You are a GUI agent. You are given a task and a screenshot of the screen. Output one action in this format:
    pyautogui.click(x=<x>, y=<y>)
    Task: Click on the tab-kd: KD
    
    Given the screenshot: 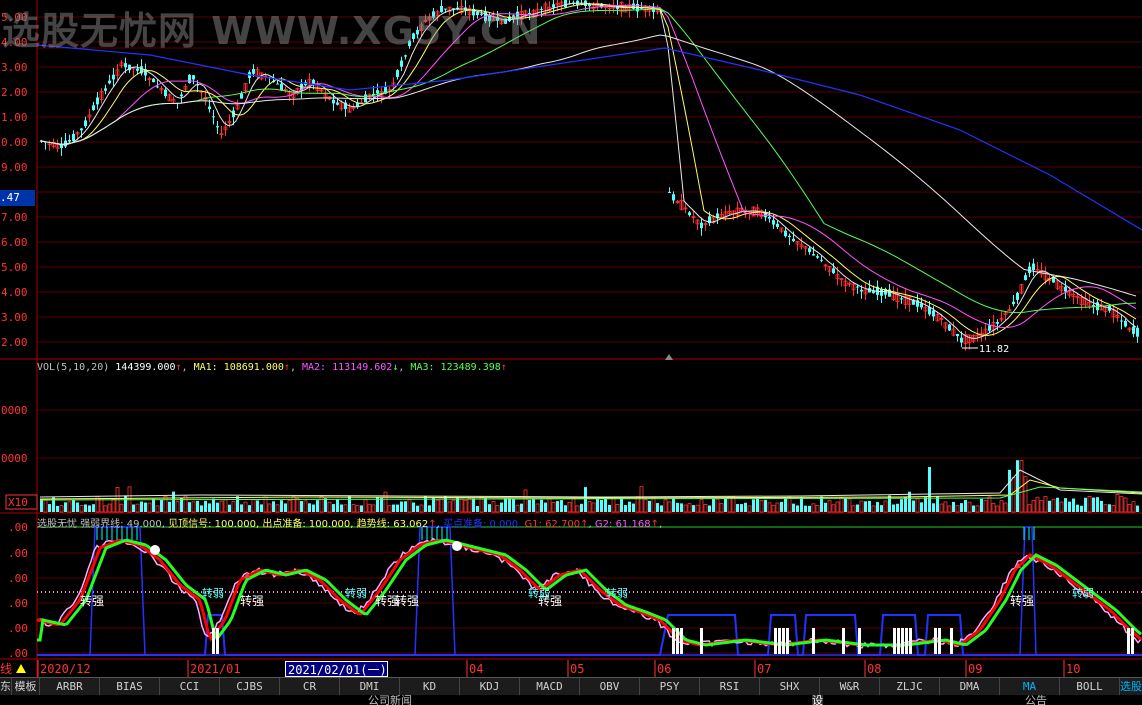 What is the action you would take?
    pyautogui.click(x=430, y=686)
    